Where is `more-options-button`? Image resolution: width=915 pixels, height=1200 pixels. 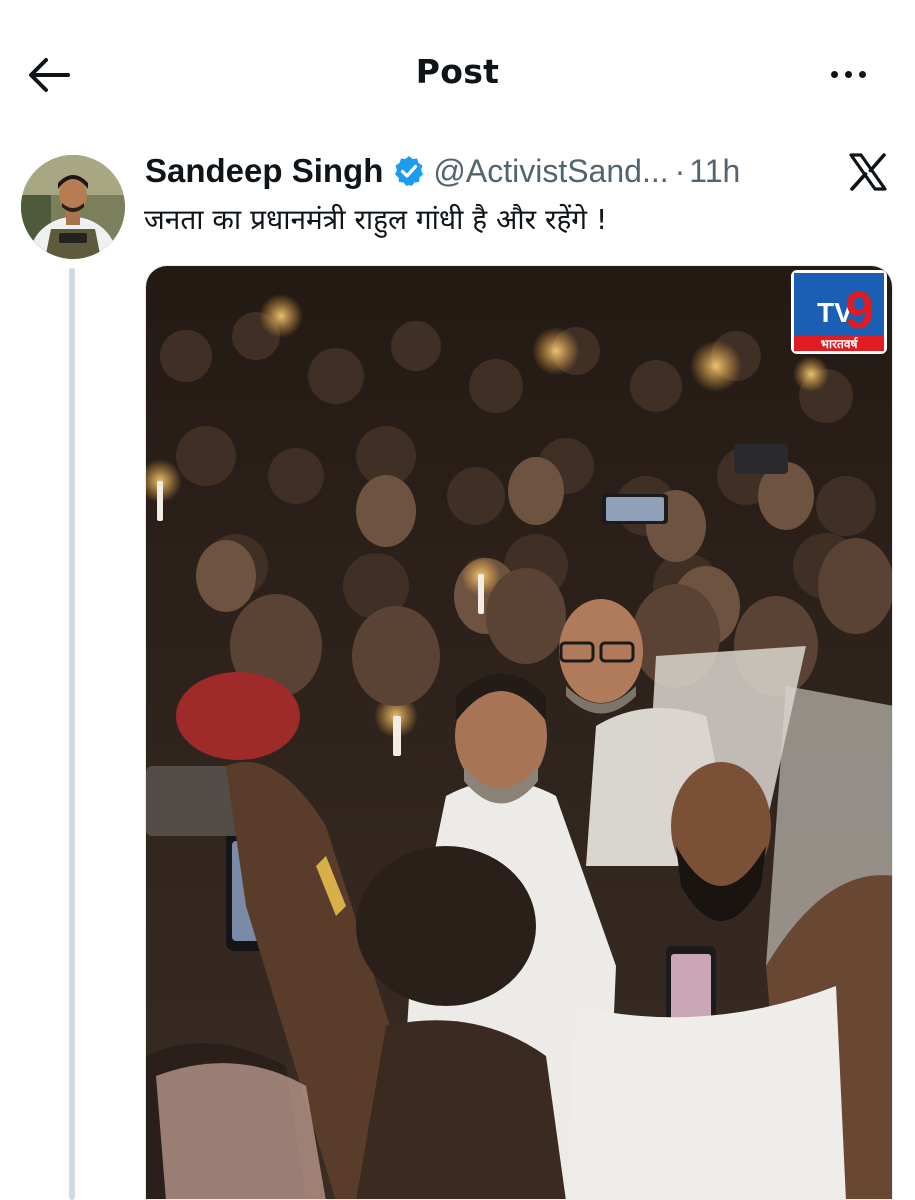
more-options-button is located at coordinates (848, 74).